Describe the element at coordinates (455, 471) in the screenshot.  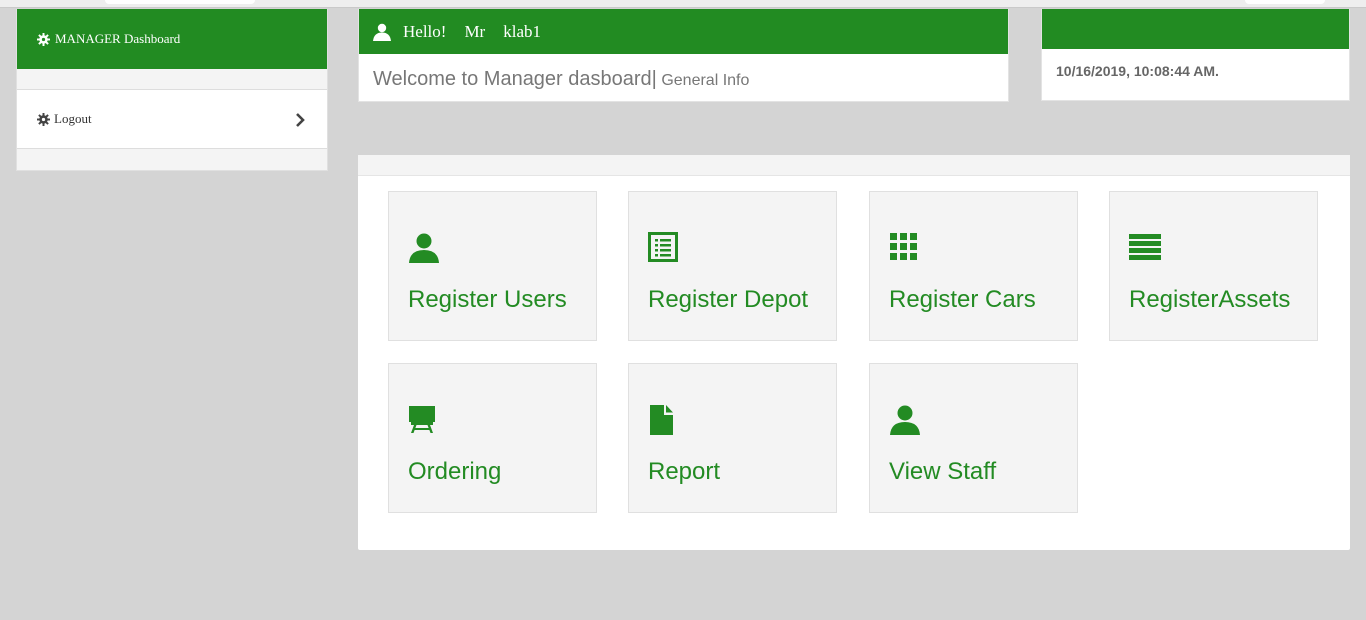
I see `tile-label: Ordering` at that location.